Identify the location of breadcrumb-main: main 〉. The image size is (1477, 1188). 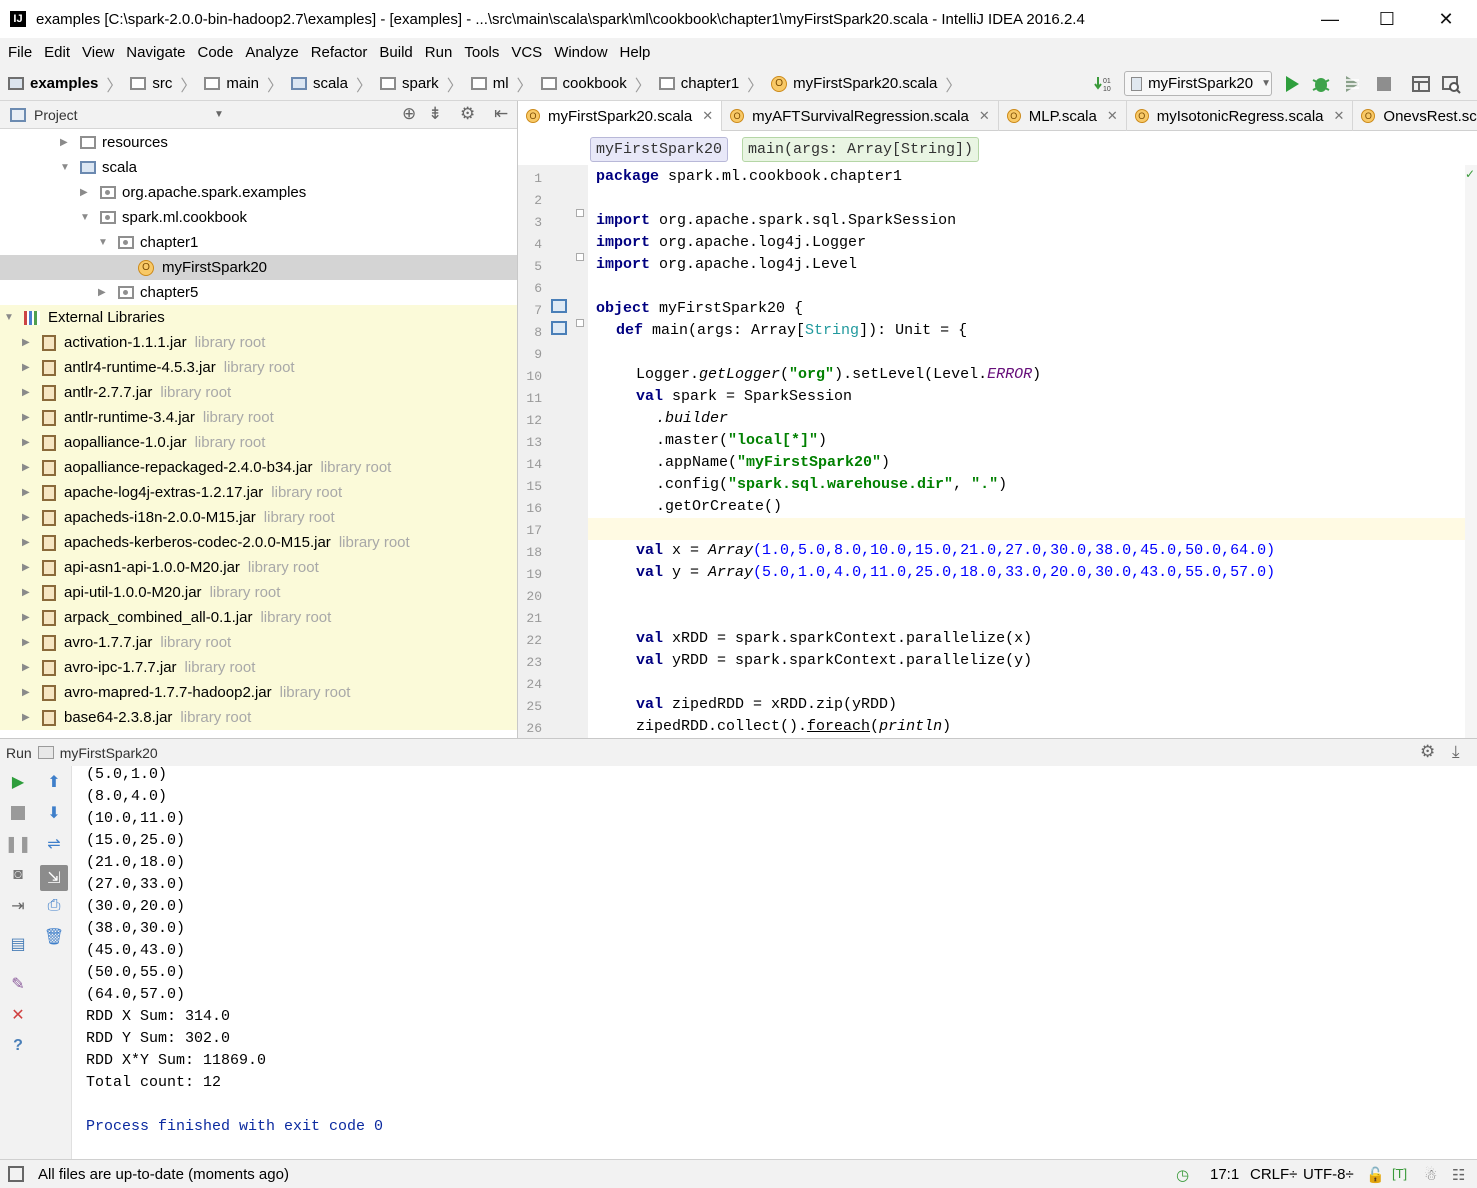
(239, 84).